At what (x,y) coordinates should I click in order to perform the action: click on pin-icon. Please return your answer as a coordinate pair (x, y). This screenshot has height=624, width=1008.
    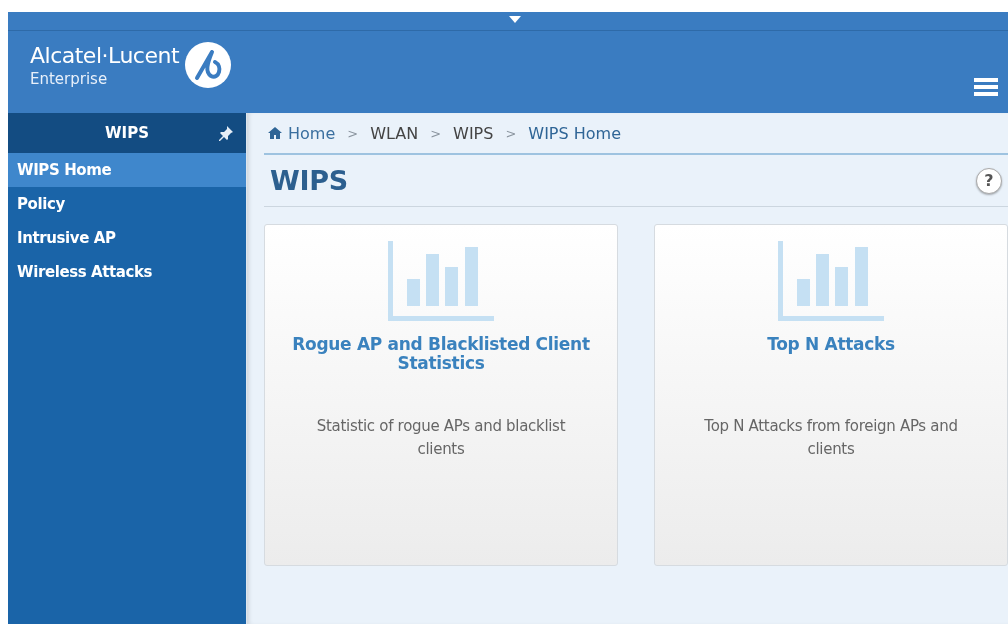
    Looking at the image, I should click on (226, 133).